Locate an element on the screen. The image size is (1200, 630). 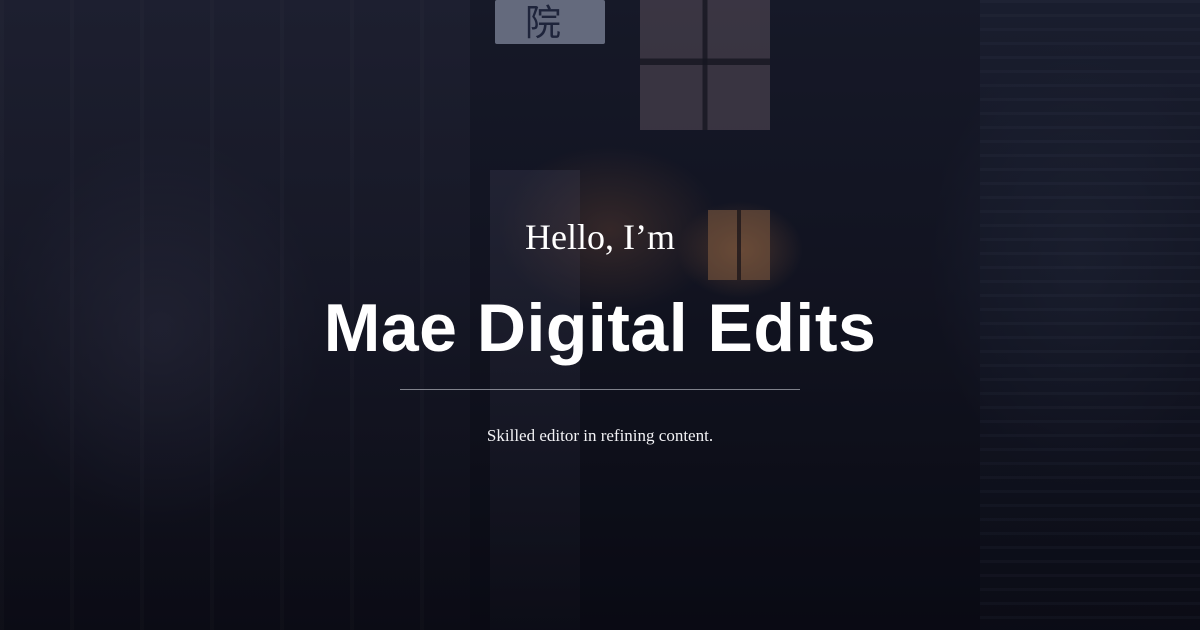
hero-divider is located at coordinates (600, 389).